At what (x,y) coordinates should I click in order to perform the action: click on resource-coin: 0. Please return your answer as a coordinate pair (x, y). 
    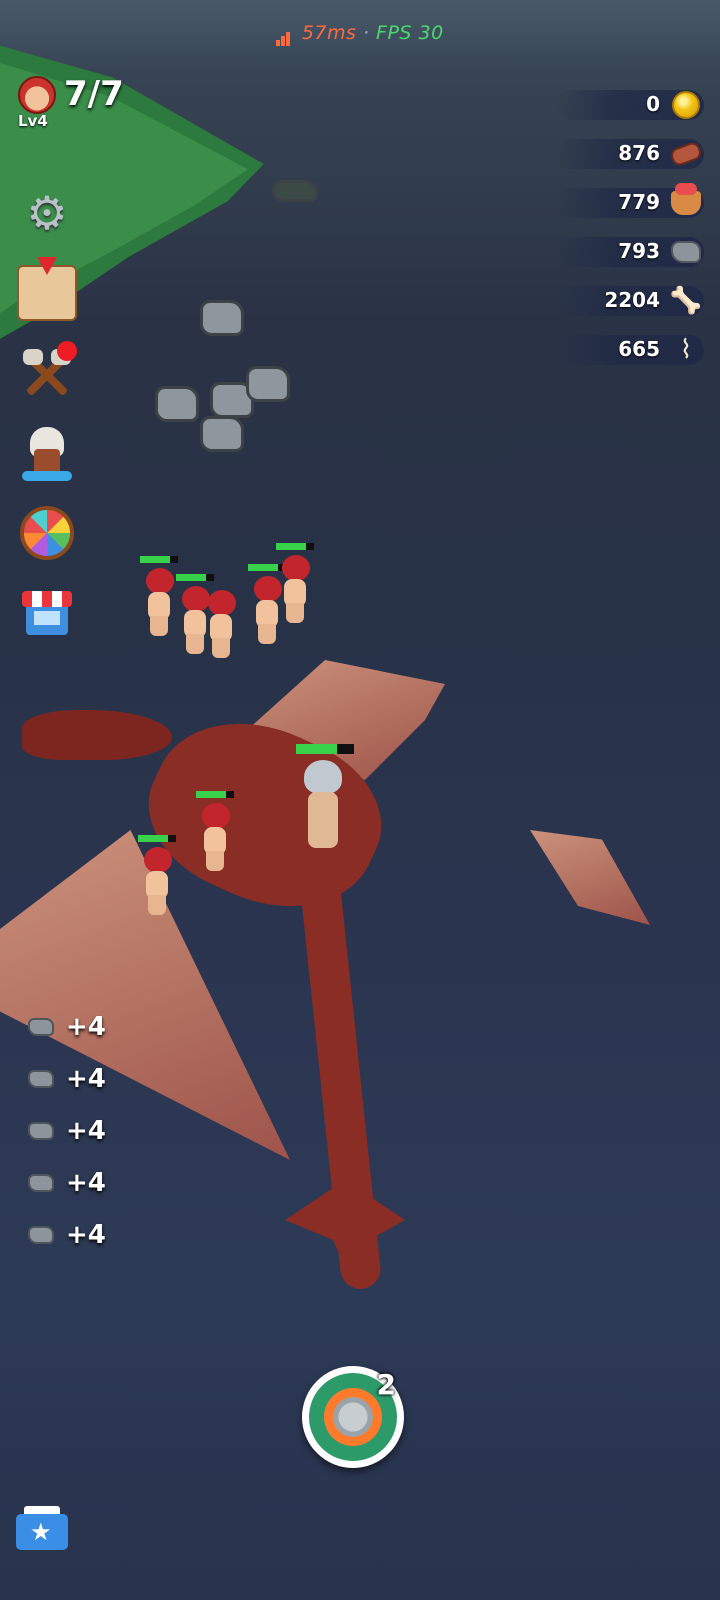
    Looking at the image, I should click on (629, 105).